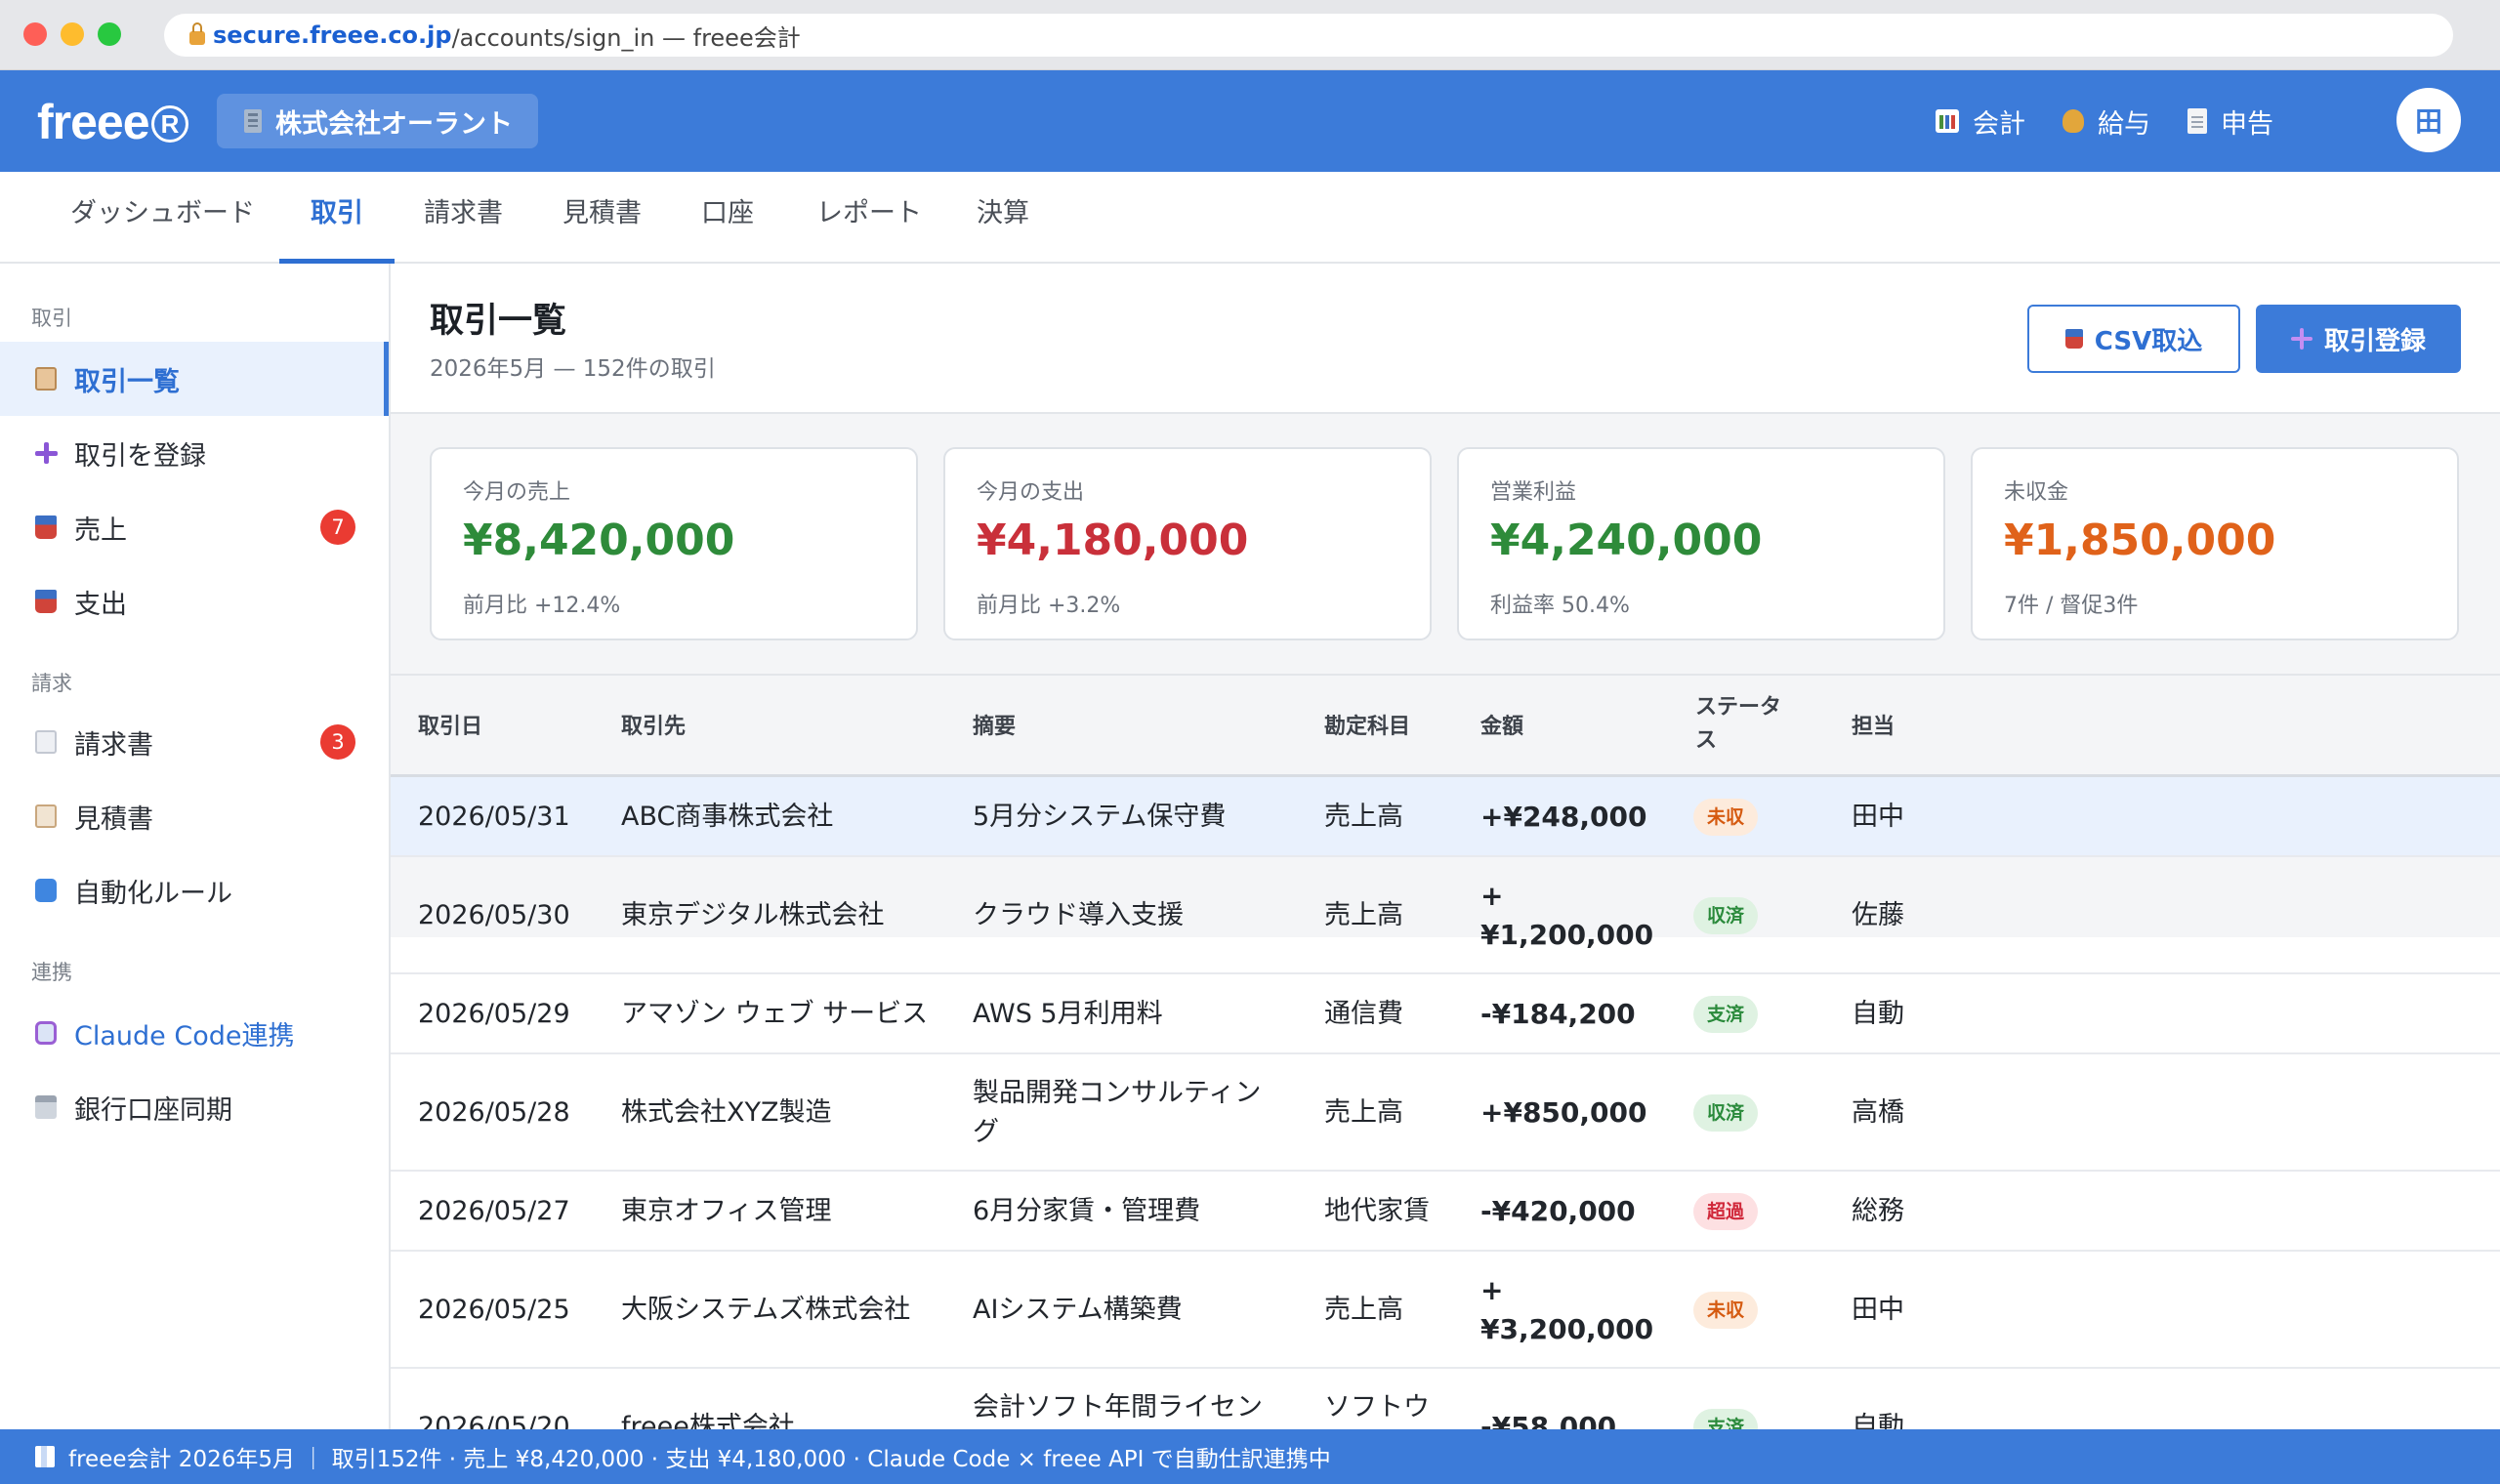 This screenshot has height=1484, width=2500. I want to click on tab-invoices: 請求書, so click(463, 218).